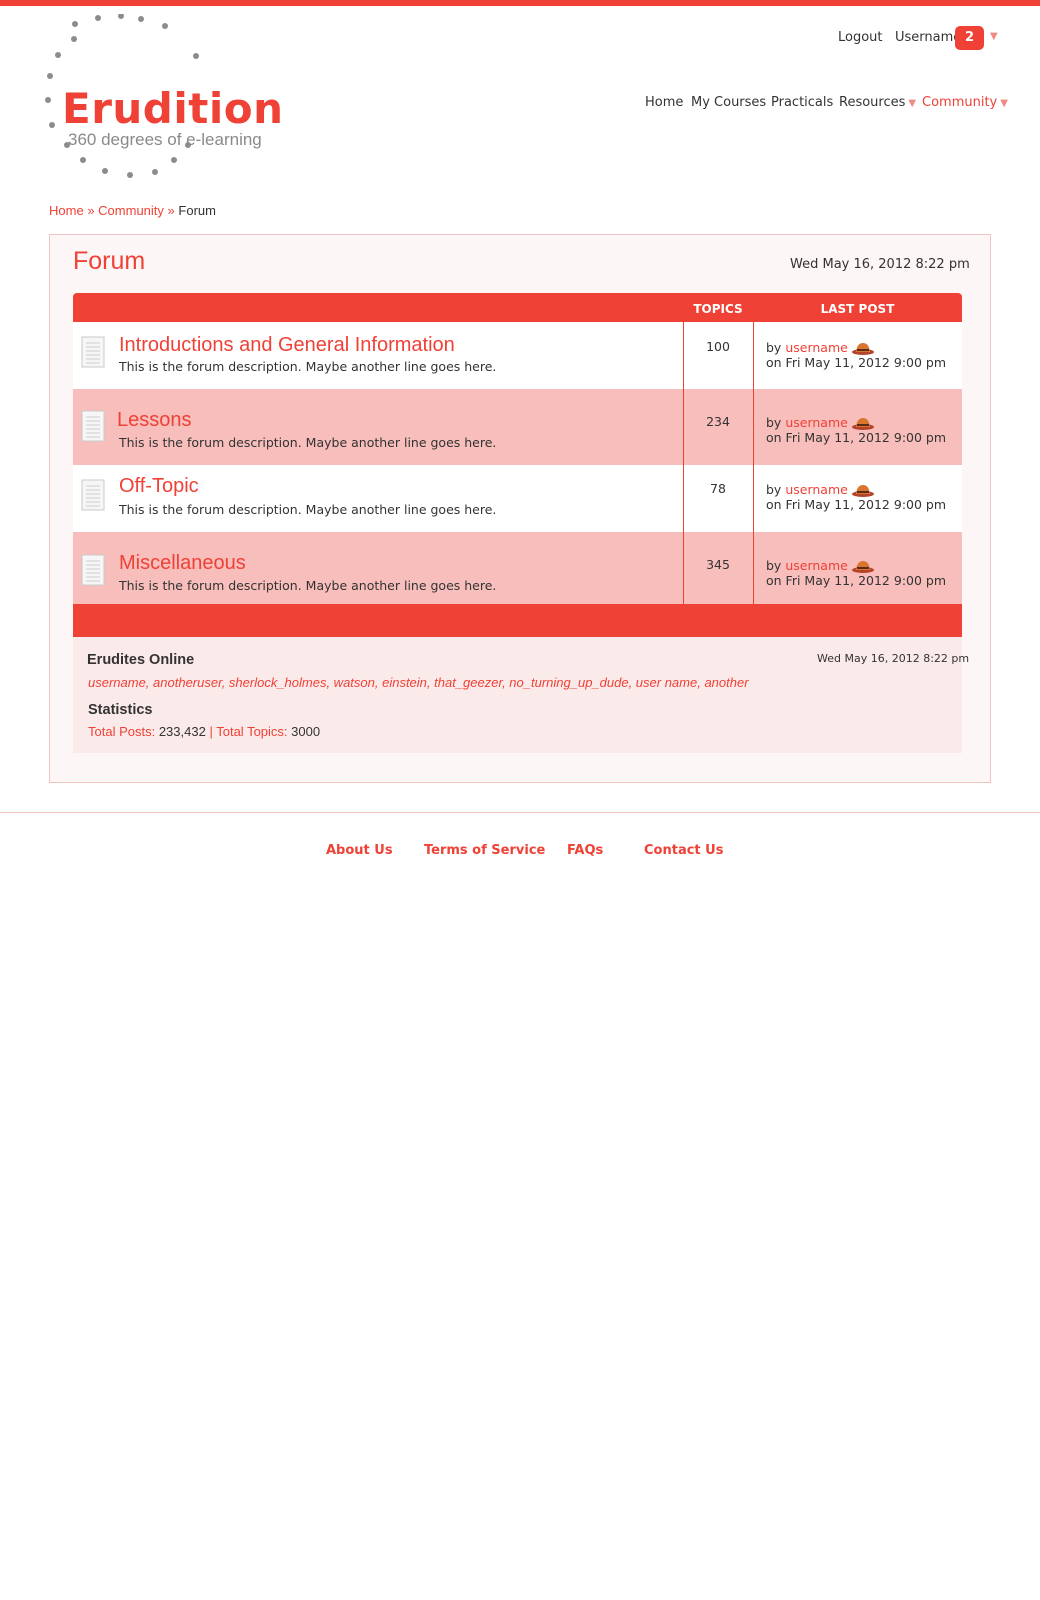 Image resolution: width=1040 pixels, height=1600 pixels. I want to click on column-topics: TOPICS, so click(718, 309).